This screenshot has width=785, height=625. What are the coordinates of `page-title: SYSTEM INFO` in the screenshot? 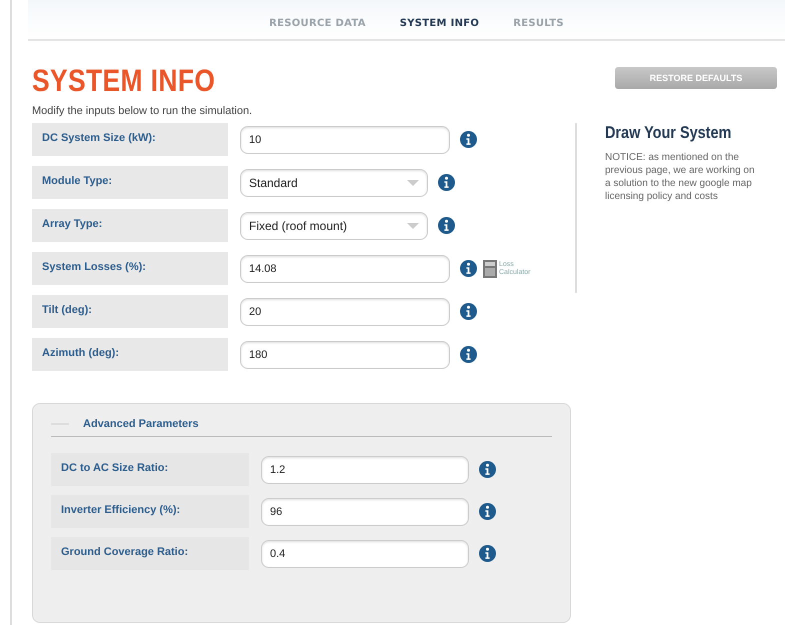 It's located at (124, 81).